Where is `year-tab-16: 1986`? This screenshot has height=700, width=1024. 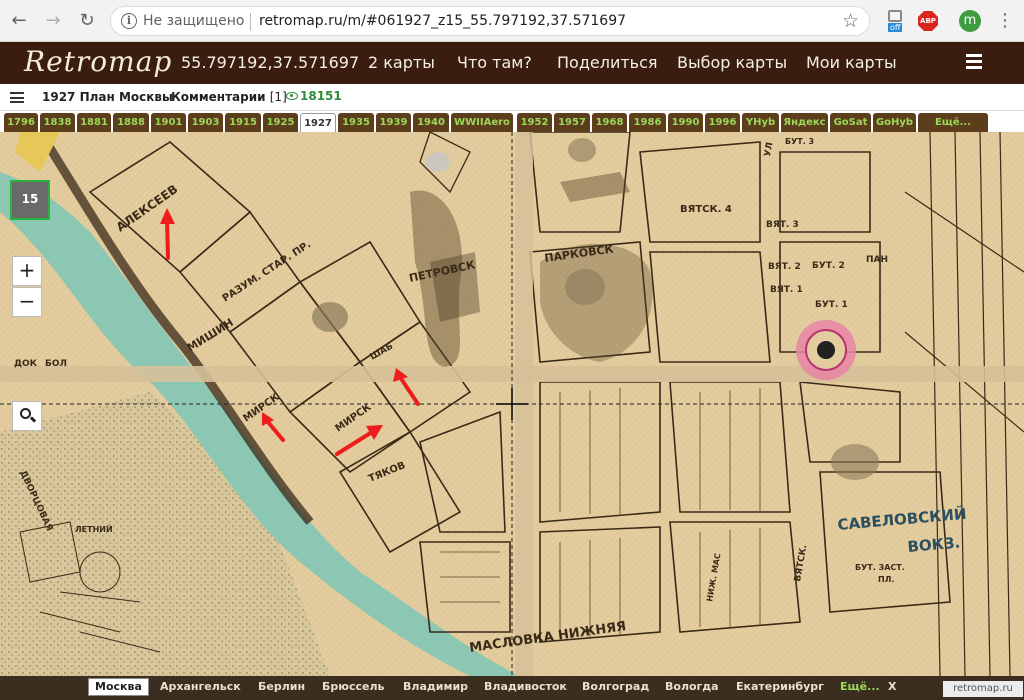 year-tab-16: 1986 is located at coordinates (647, 122).